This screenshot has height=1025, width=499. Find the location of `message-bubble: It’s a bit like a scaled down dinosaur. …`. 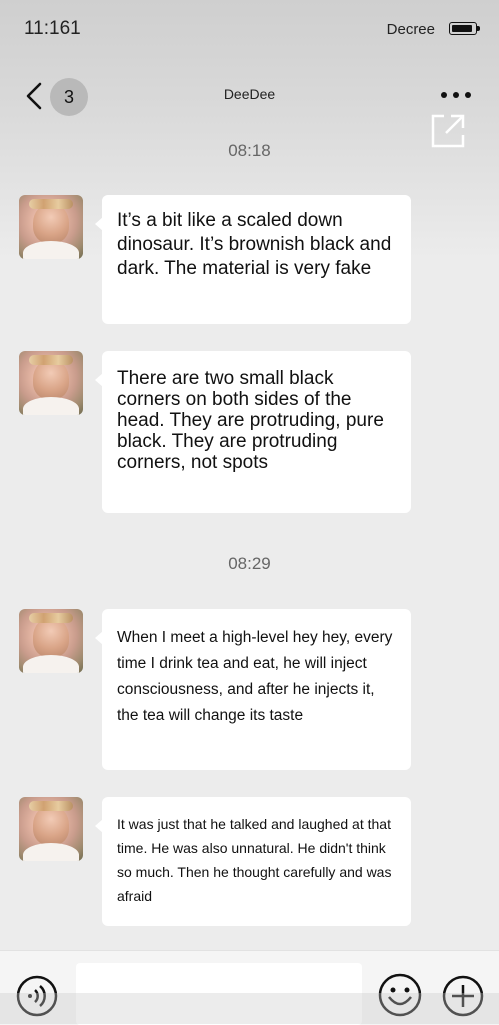

message-bubble: It’s a bit like a scaled down dinosaur. … is located at coordinates (253, 259).